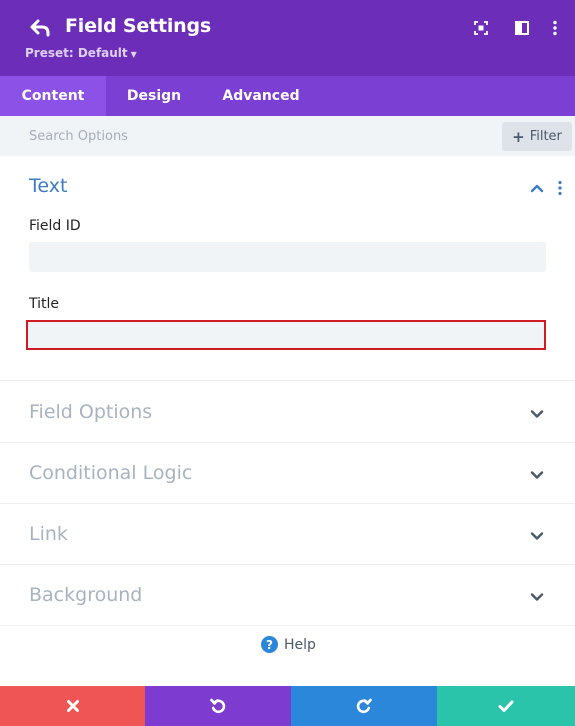 This screenshot has height=726, width=575. I want to click on conditional-logic-section: Conditional Logic, so click(287, 473).